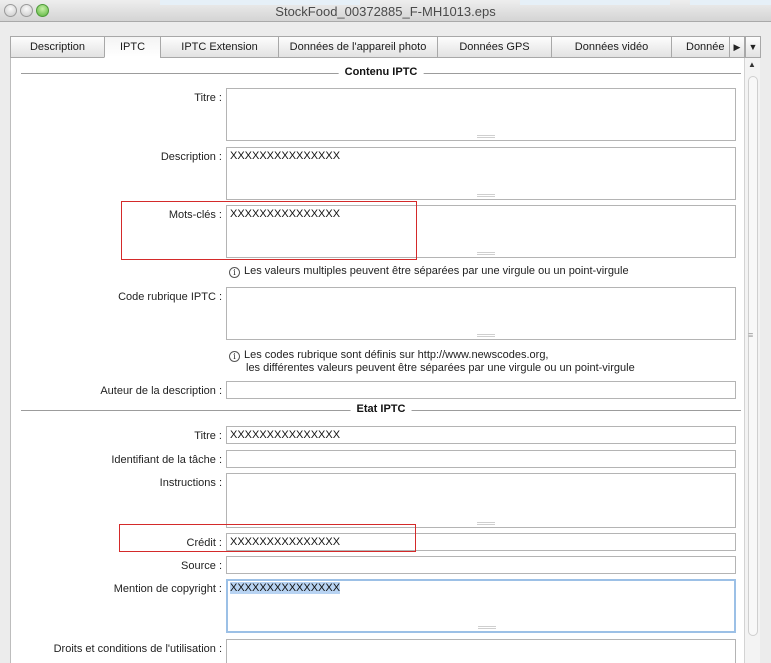 The height and width of the screenshot is (663, 771). I want to click on tab-scroll-right-button: ▶, so click(737, 47).